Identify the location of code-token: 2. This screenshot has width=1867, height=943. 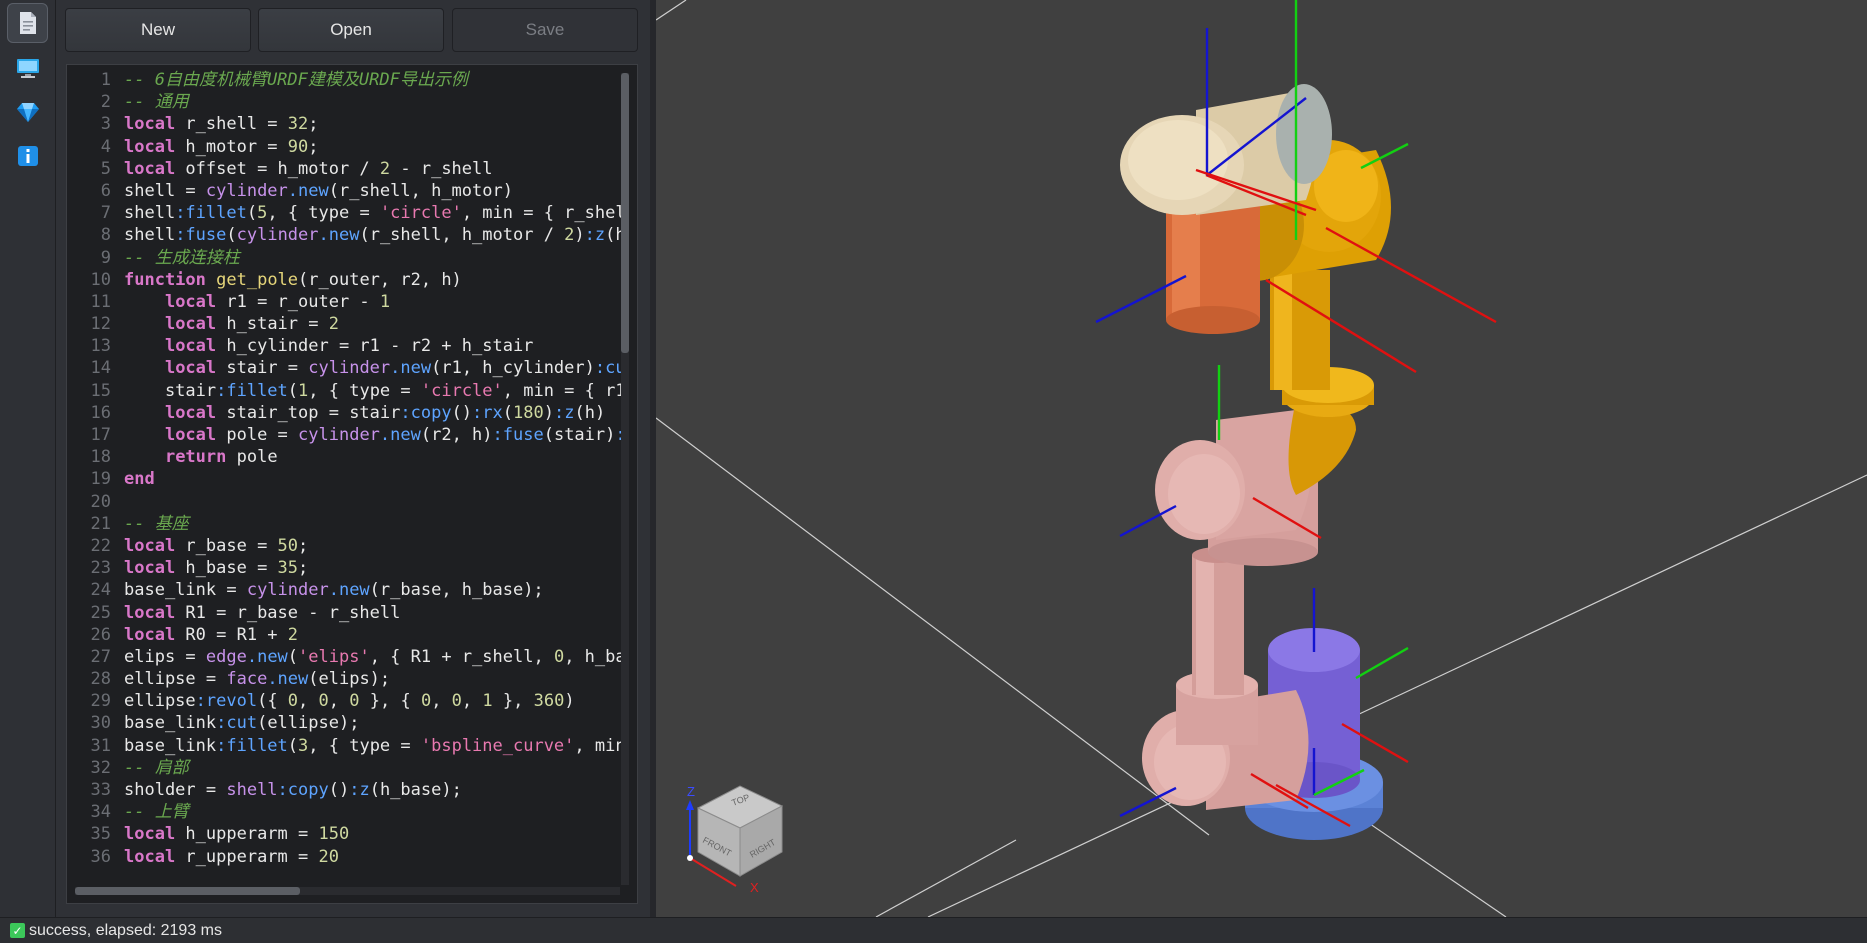
(293, 634).